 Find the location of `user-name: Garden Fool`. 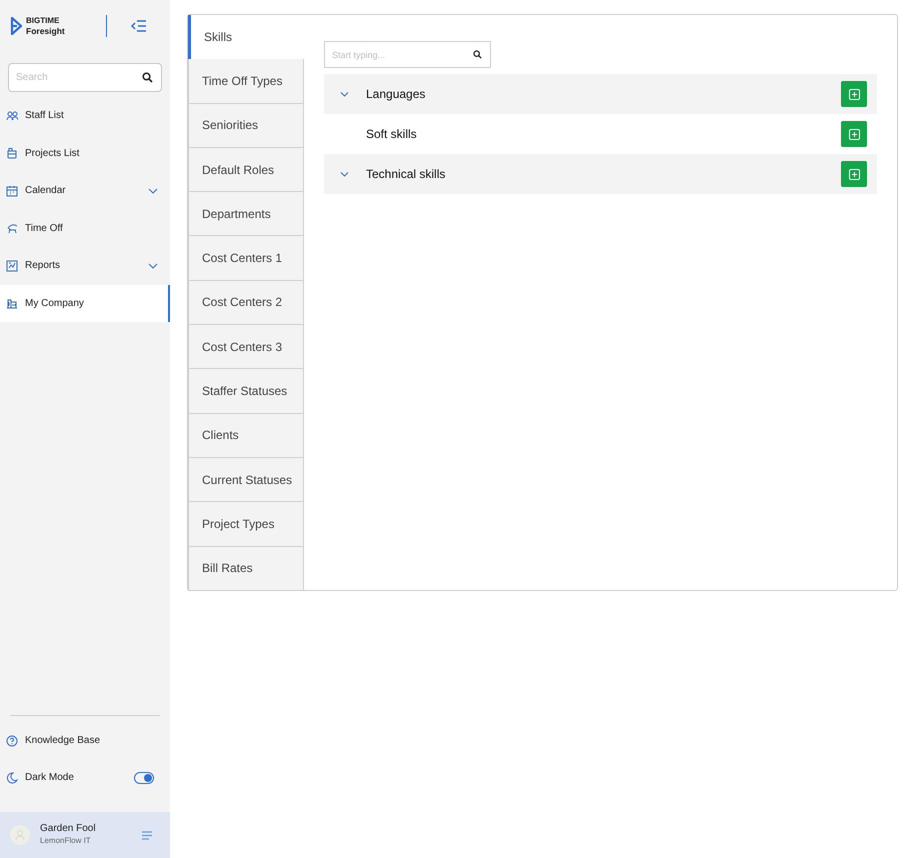

user-name: Garden Fool is located at coordinates (68, 829).